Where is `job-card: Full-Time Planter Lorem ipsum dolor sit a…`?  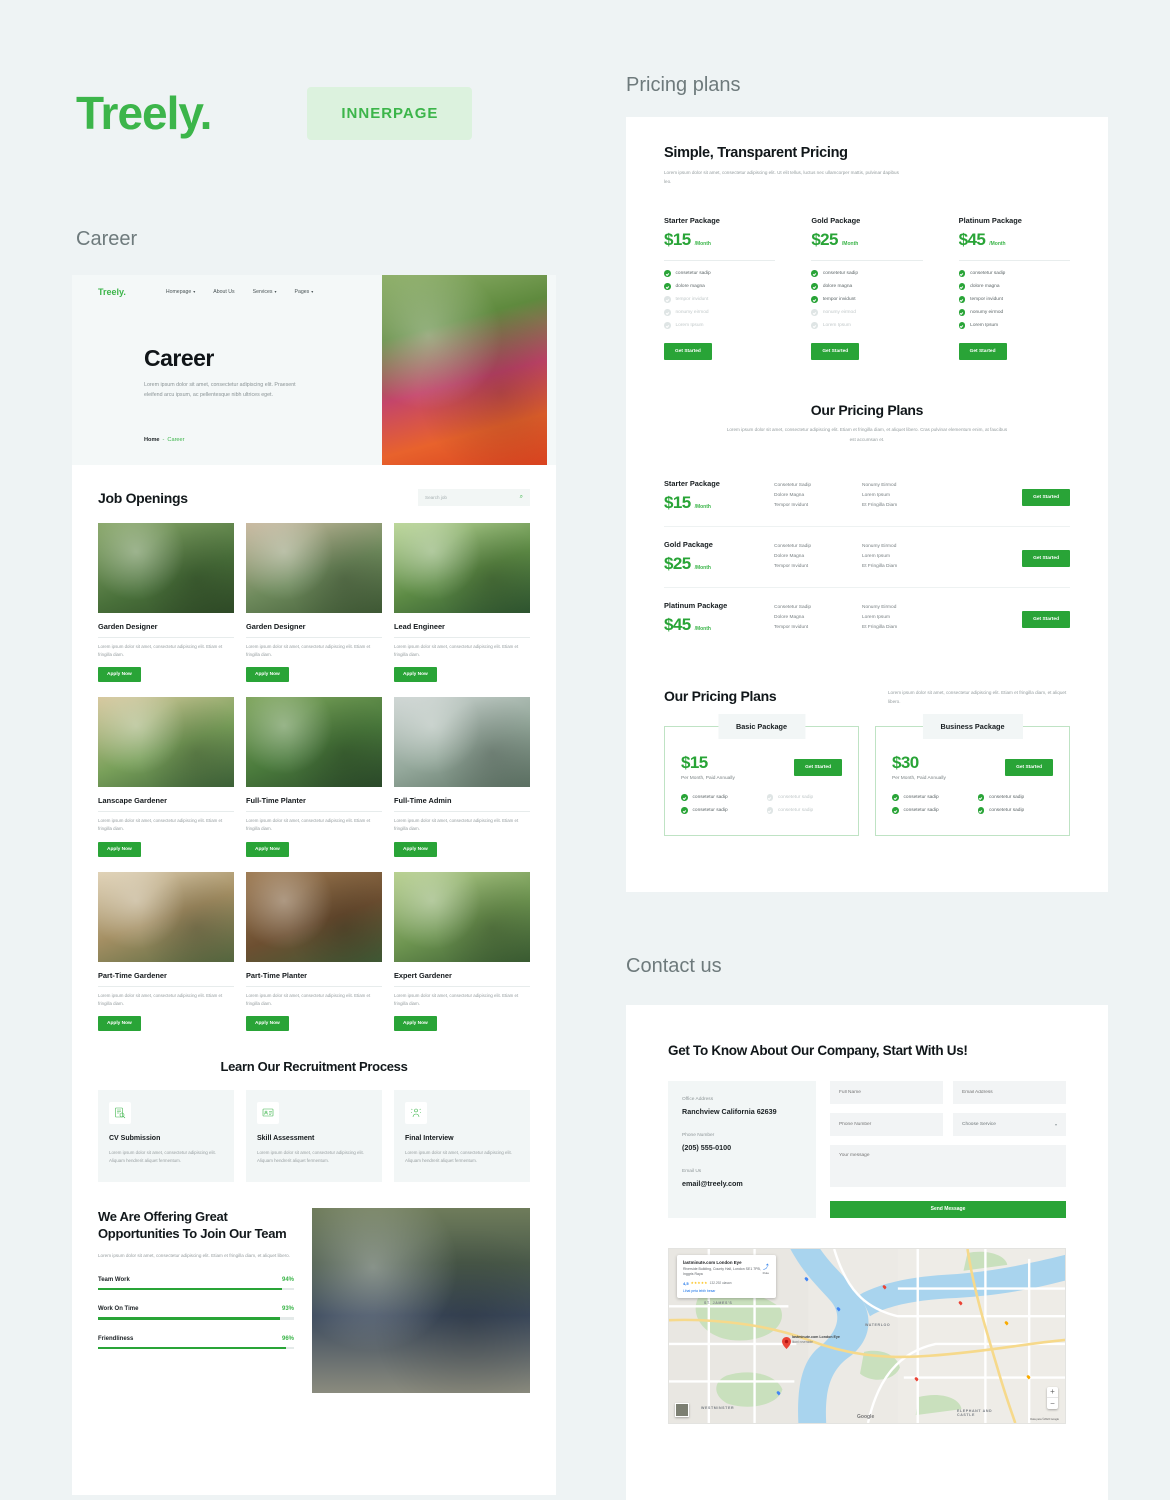
job-card: Full-Time Planter Lorem ipsum dolor sit a… is located at coordinates (314, 777).